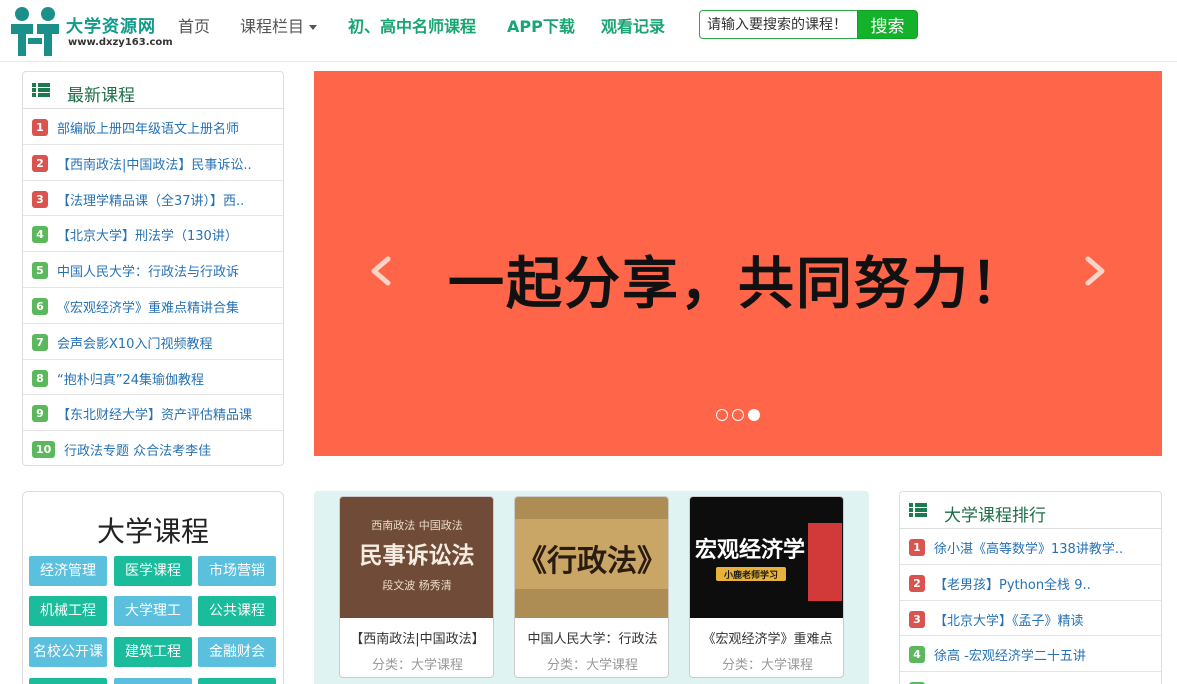  I want to click on course-card: 《行政法》 中国人民大学：行政法 分类：大学课程, so click(591, 587).